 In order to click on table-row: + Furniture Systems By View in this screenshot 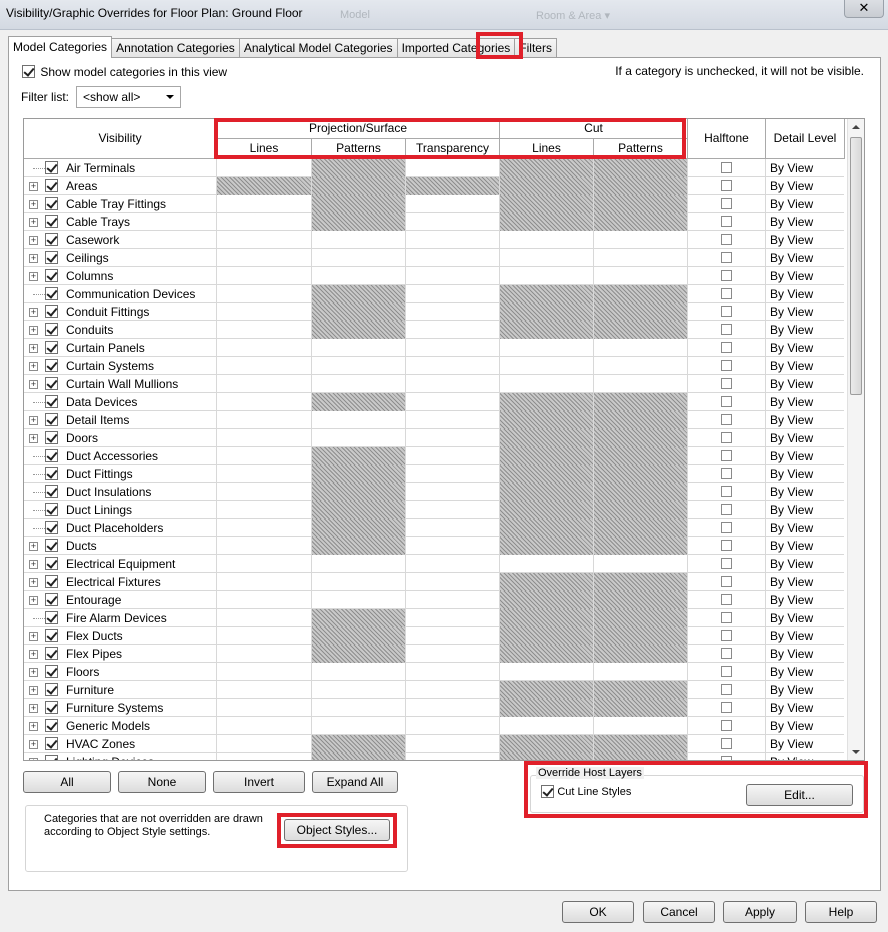, I will do `click(434, 708)`.